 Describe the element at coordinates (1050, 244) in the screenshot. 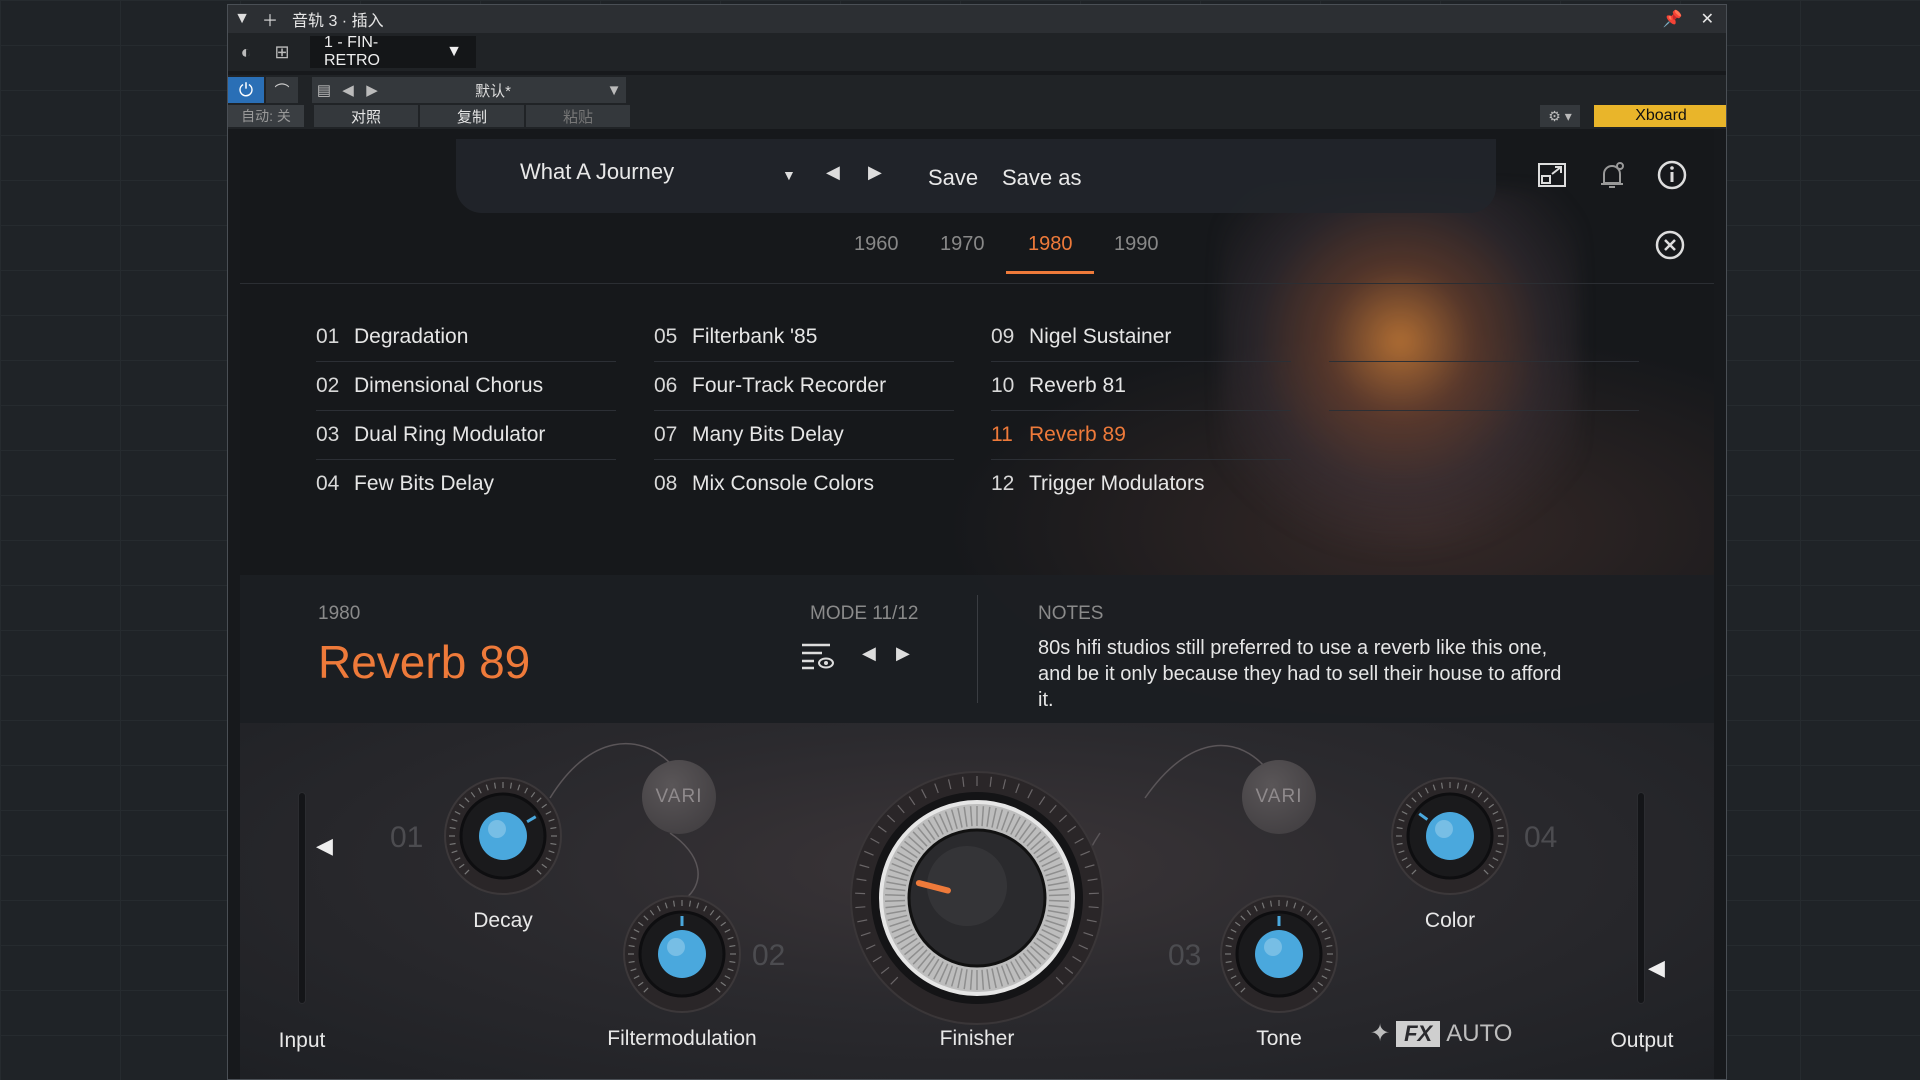

I see `tab-1980: 1980` at that location.